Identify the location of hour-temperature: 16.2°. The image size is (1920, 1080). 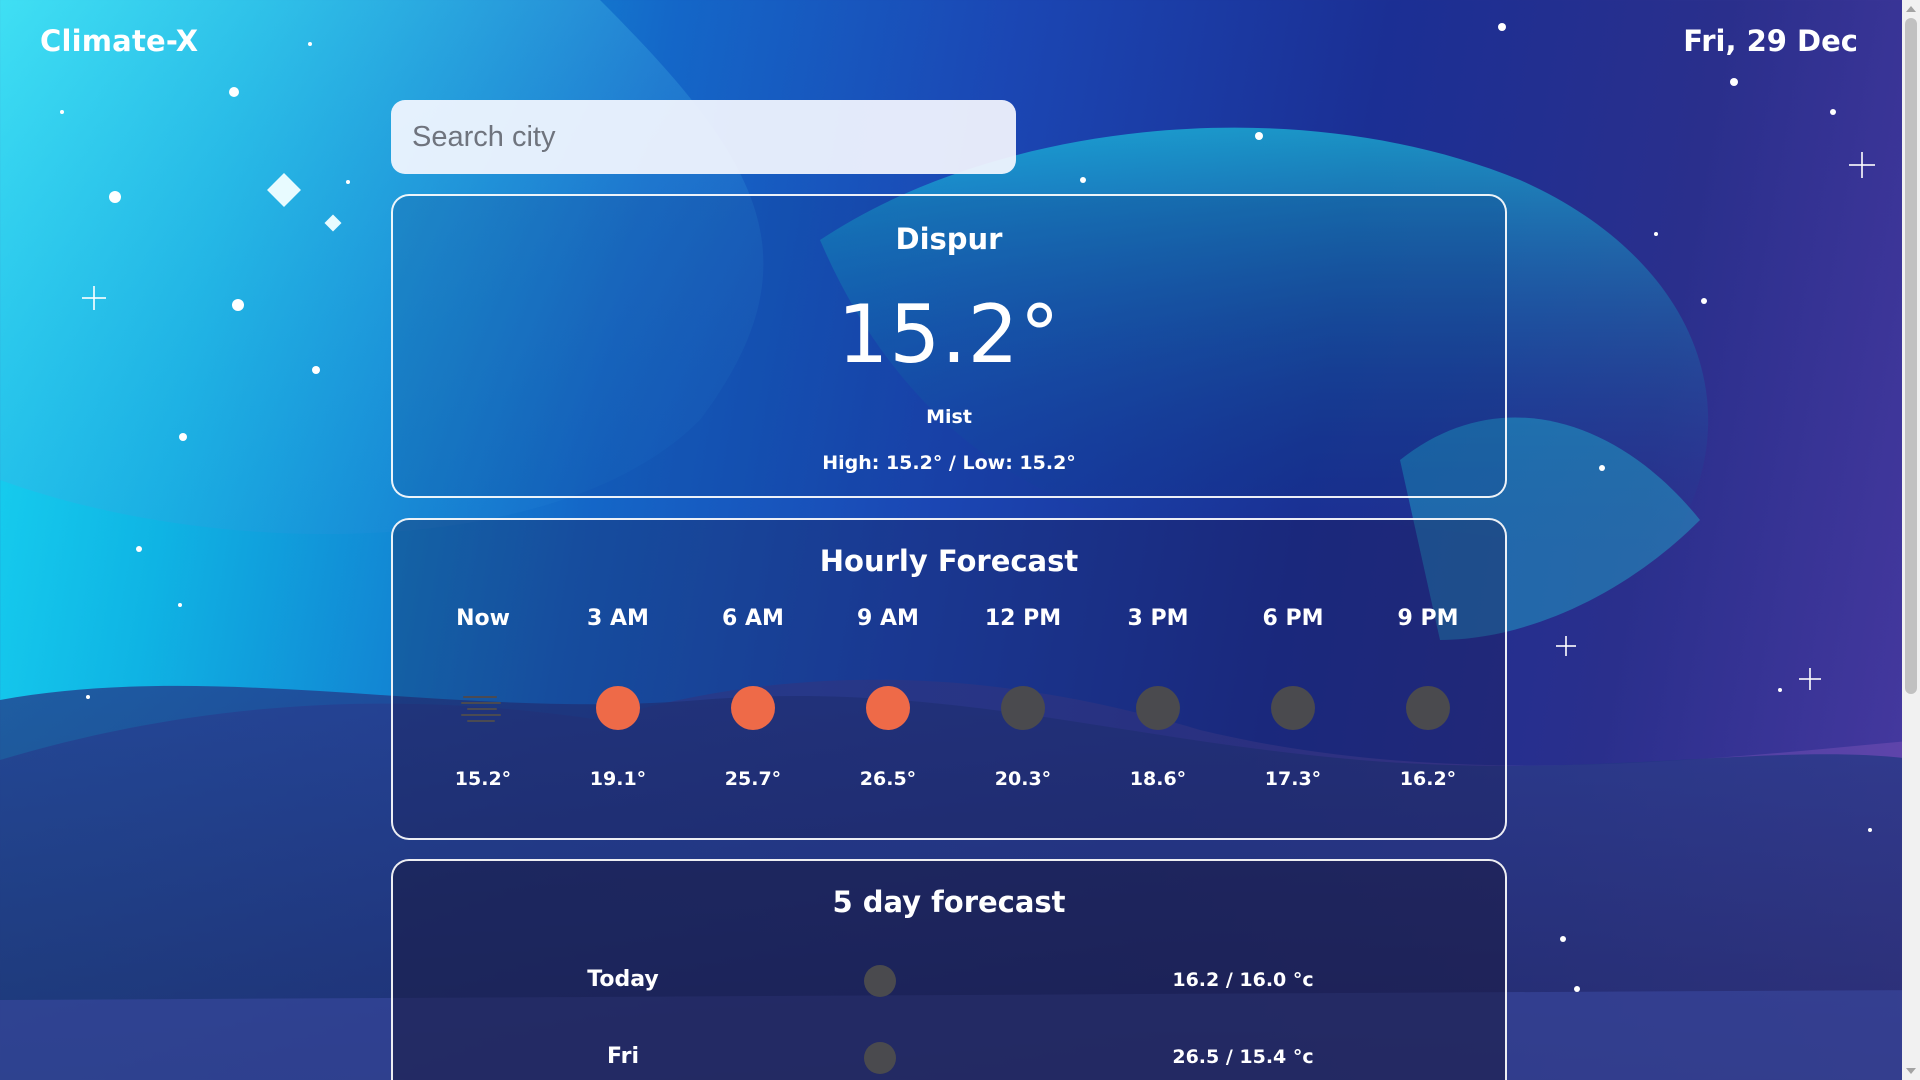
(1428, 779).